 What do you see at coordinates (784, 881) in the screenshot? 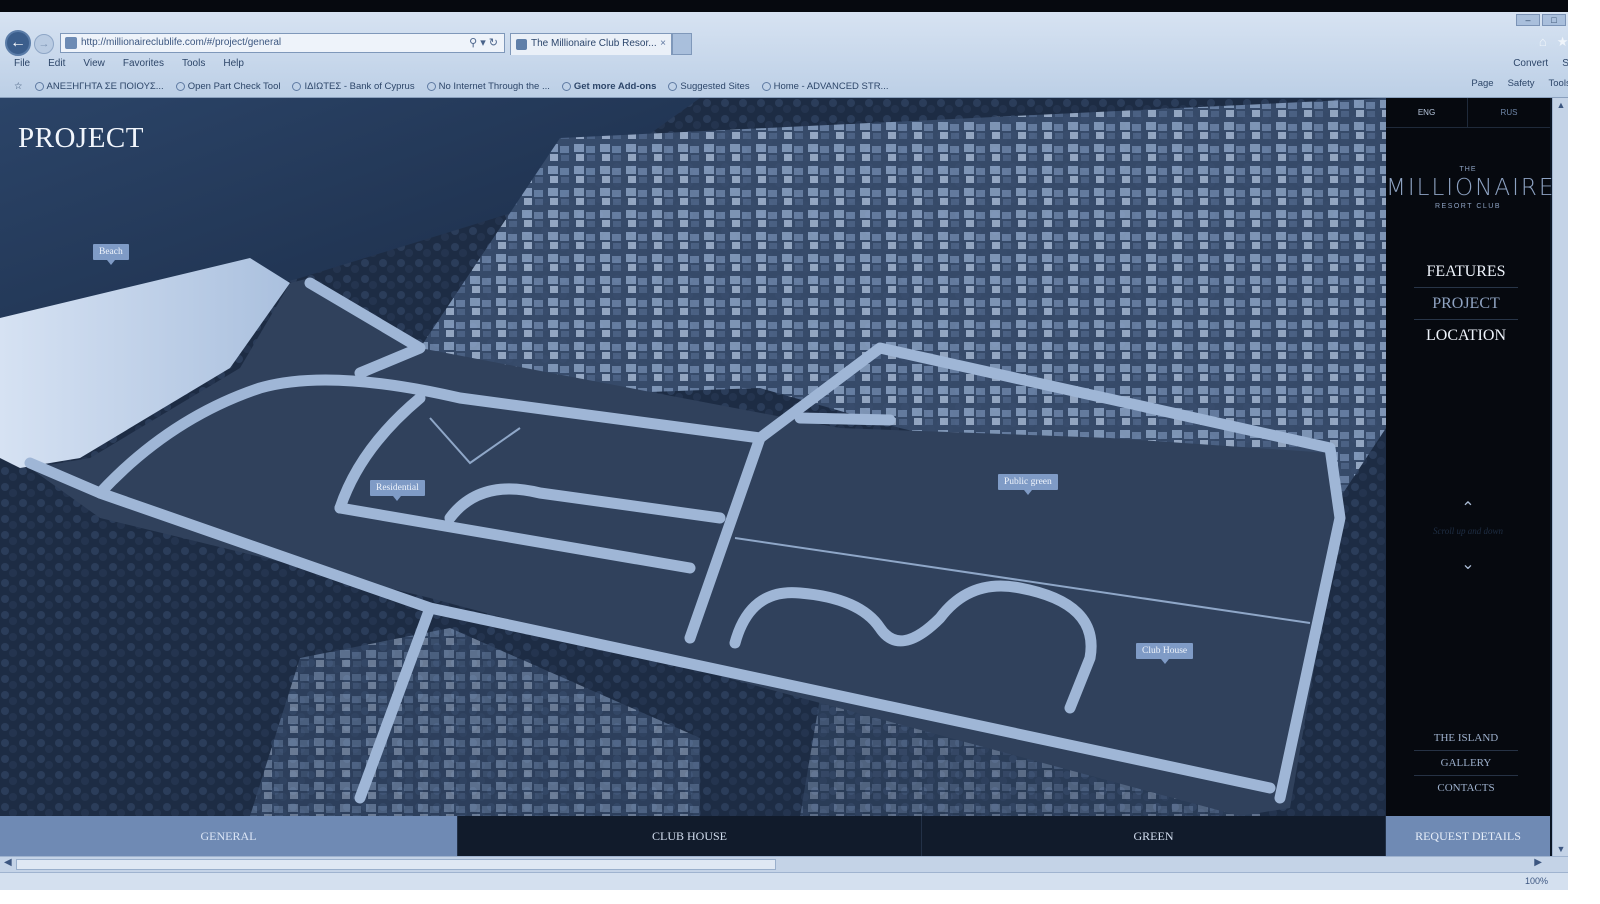
I see `status-bar: 100%` at bounding box center [784, 881].